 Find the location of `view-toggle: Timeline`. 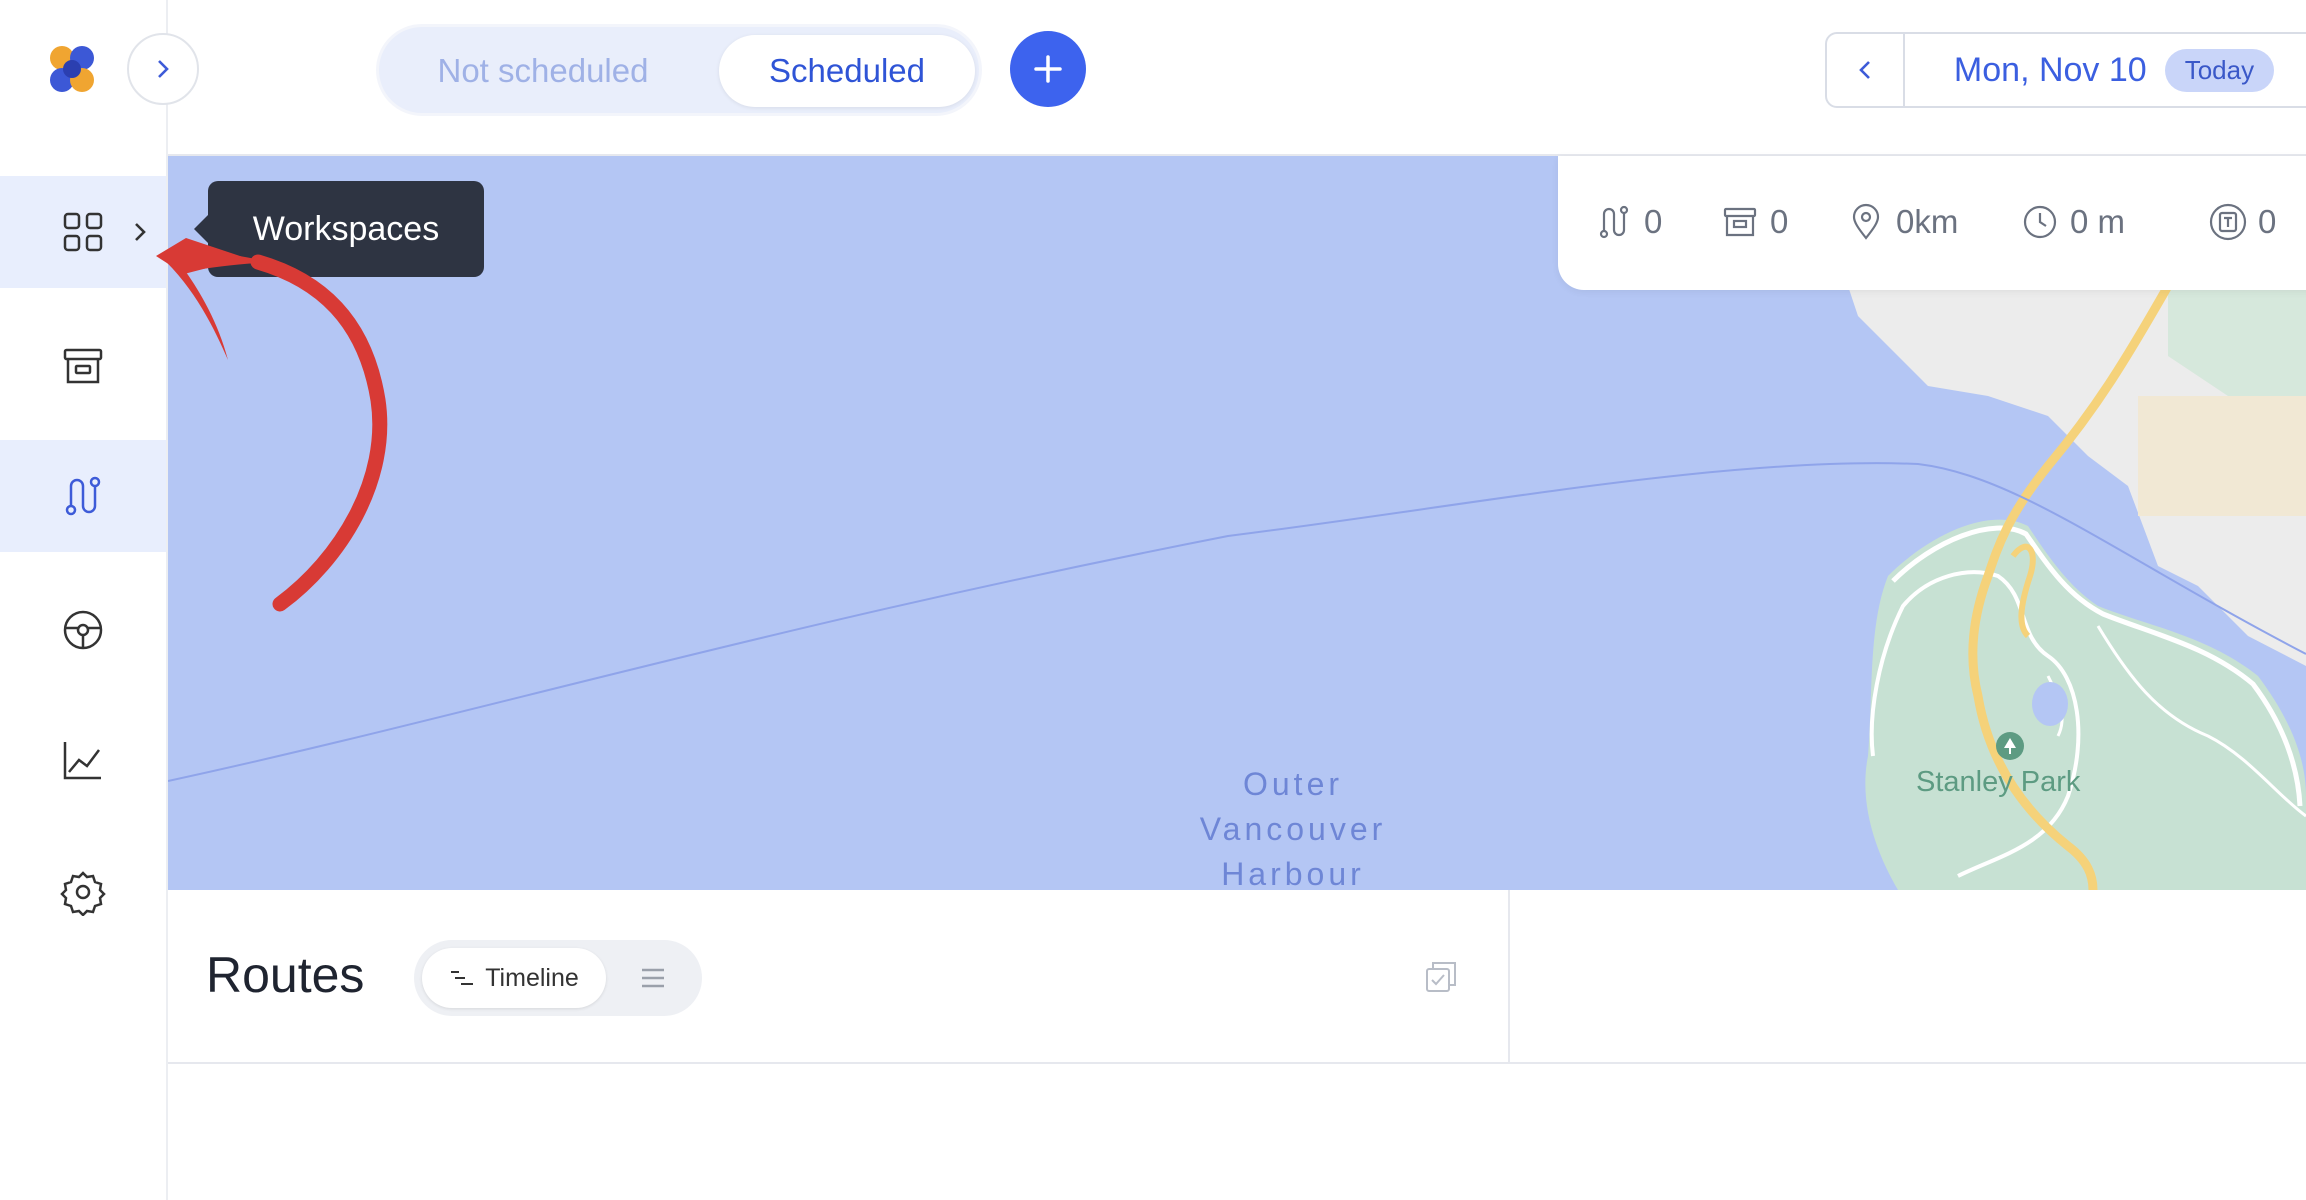

view-toggle: Timeline is located at coordinates (558, 978).